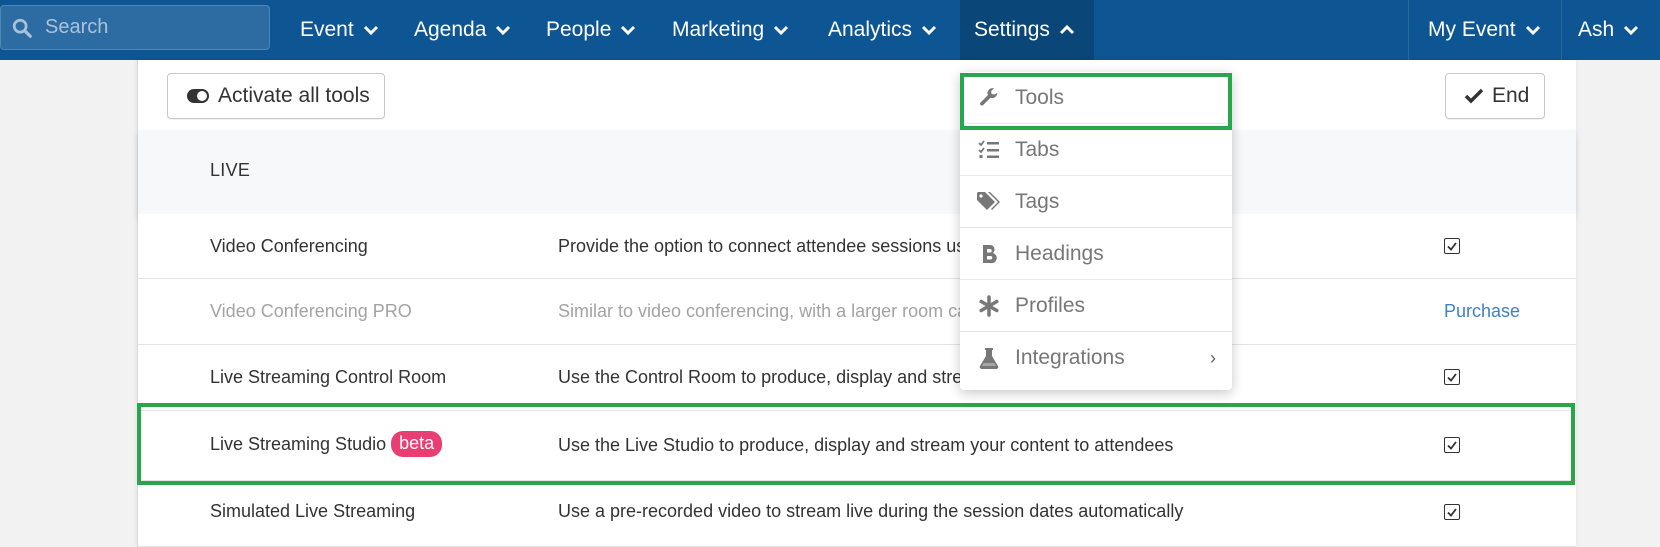 The image size is (1660, 547). I want to click on section-title: LIVE, so click(230, 170).